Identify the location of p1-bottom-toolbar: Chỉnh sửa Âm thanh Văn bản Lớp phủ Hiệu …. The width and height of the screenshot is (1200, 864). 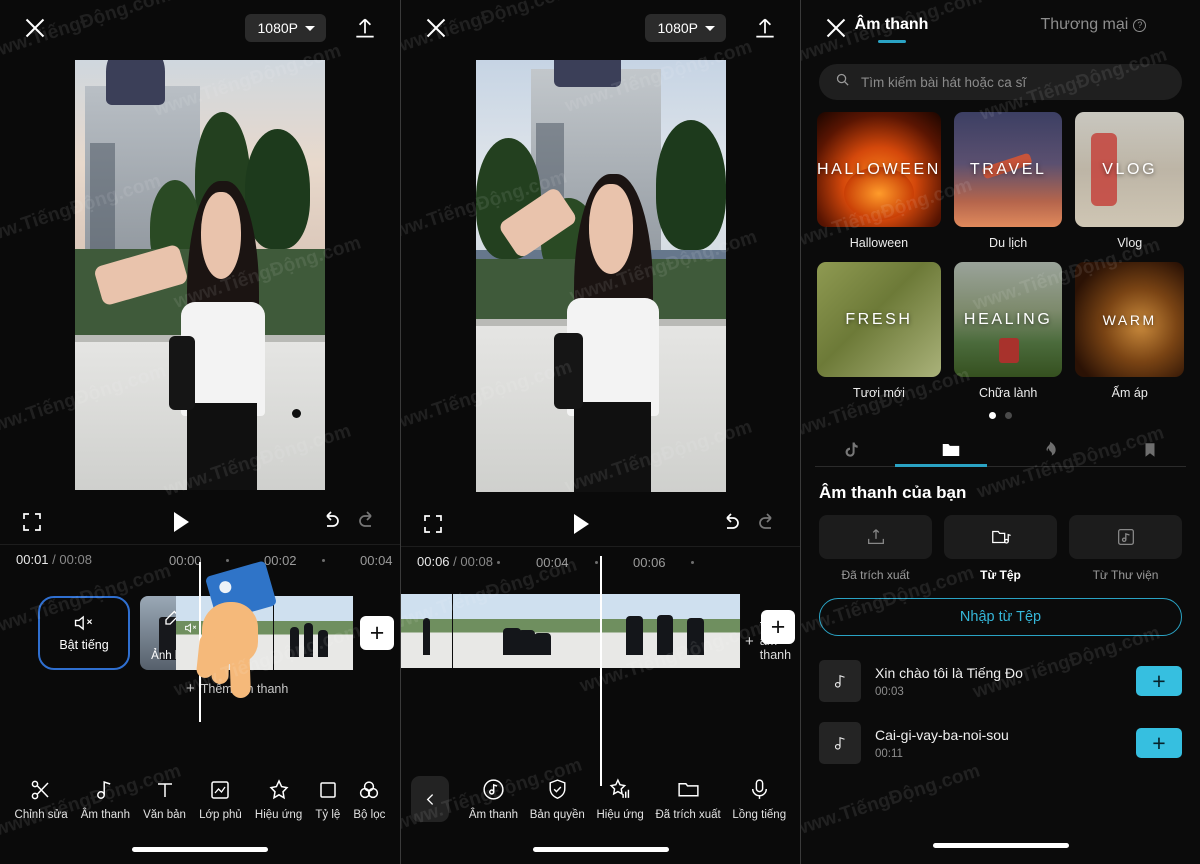
(200, 799).